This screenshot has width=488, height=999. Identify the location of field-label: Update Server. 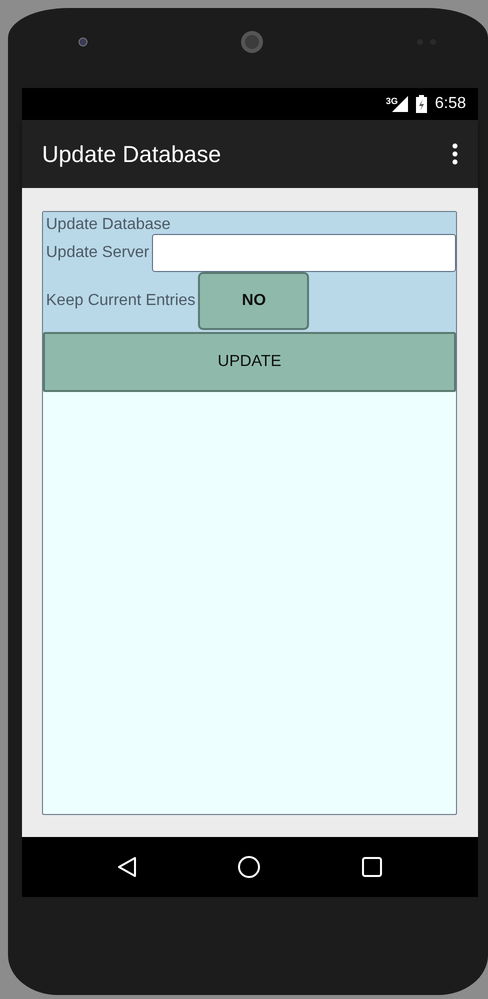
(98, 253).